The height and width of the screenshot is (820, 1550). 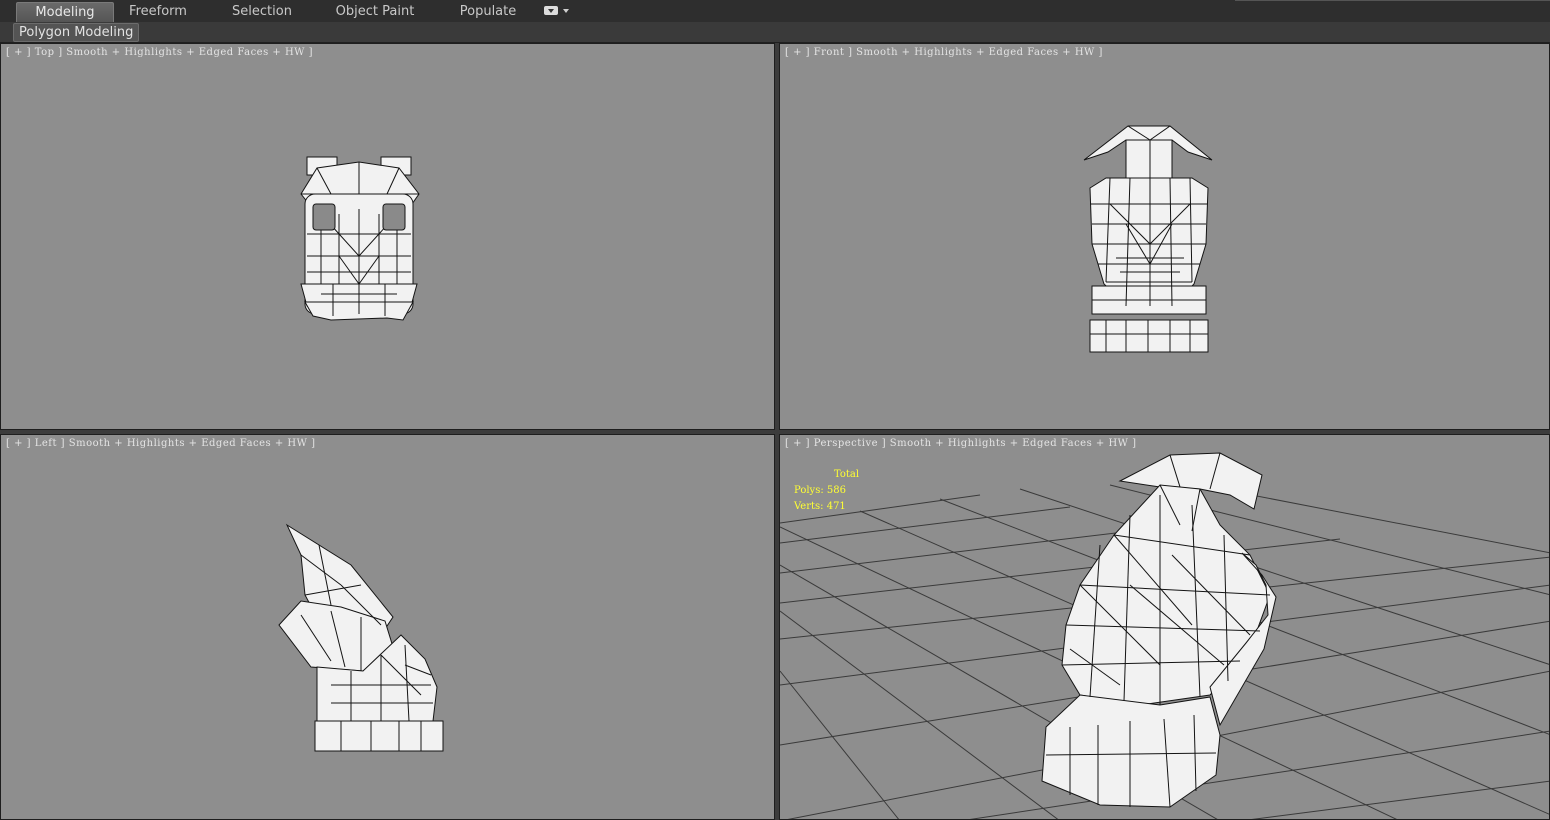 What do you see at coordinates (360, 238) in the screenshot?
I see `head-model-top-view` at bounding box center [360, 238].